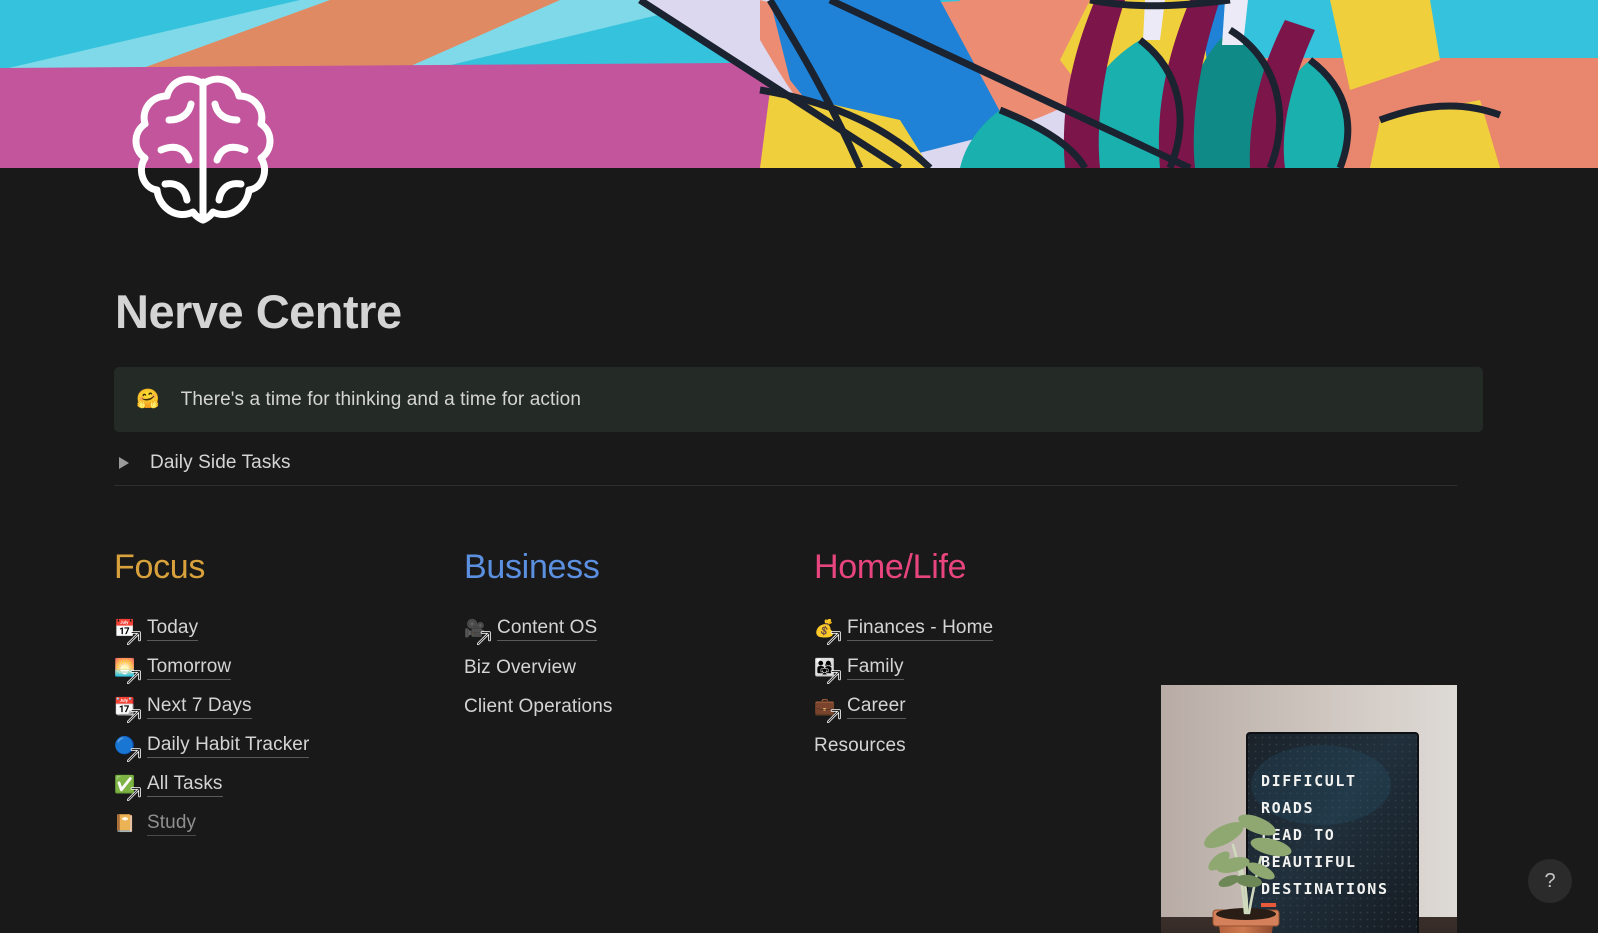  What do you see at coordinates (123, 463) in the screenshot?
I see `triangle-right-icon` at bounding box center [123, 463].